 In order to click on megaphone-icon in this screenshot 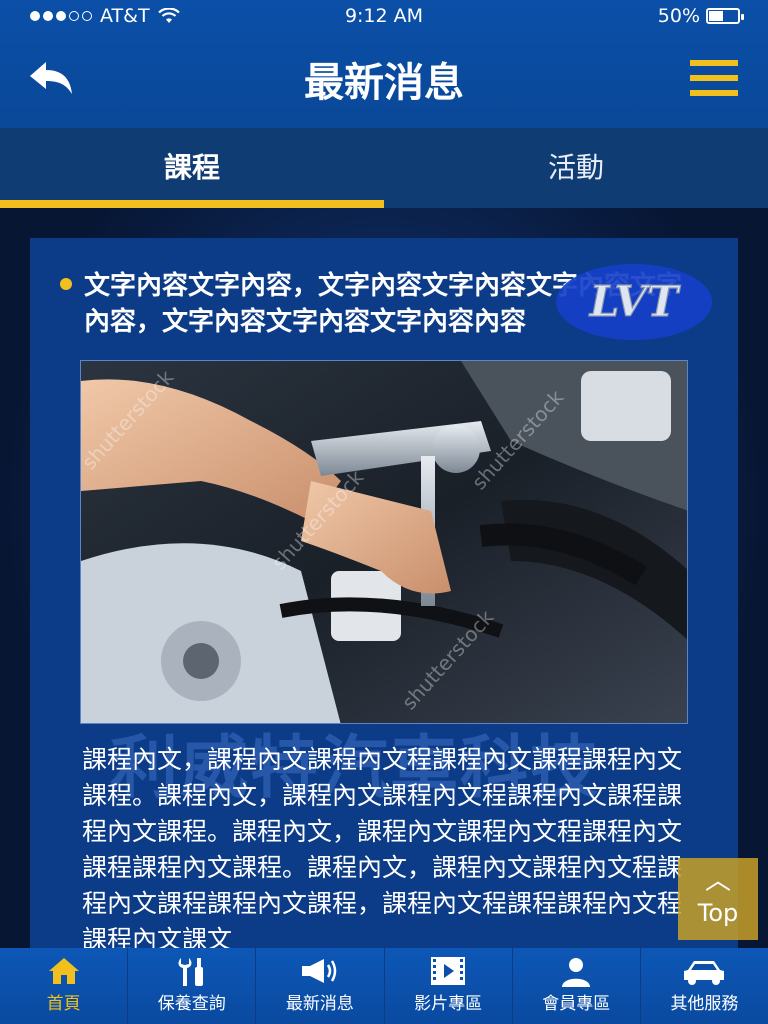, I will do `click(319, 971)`.